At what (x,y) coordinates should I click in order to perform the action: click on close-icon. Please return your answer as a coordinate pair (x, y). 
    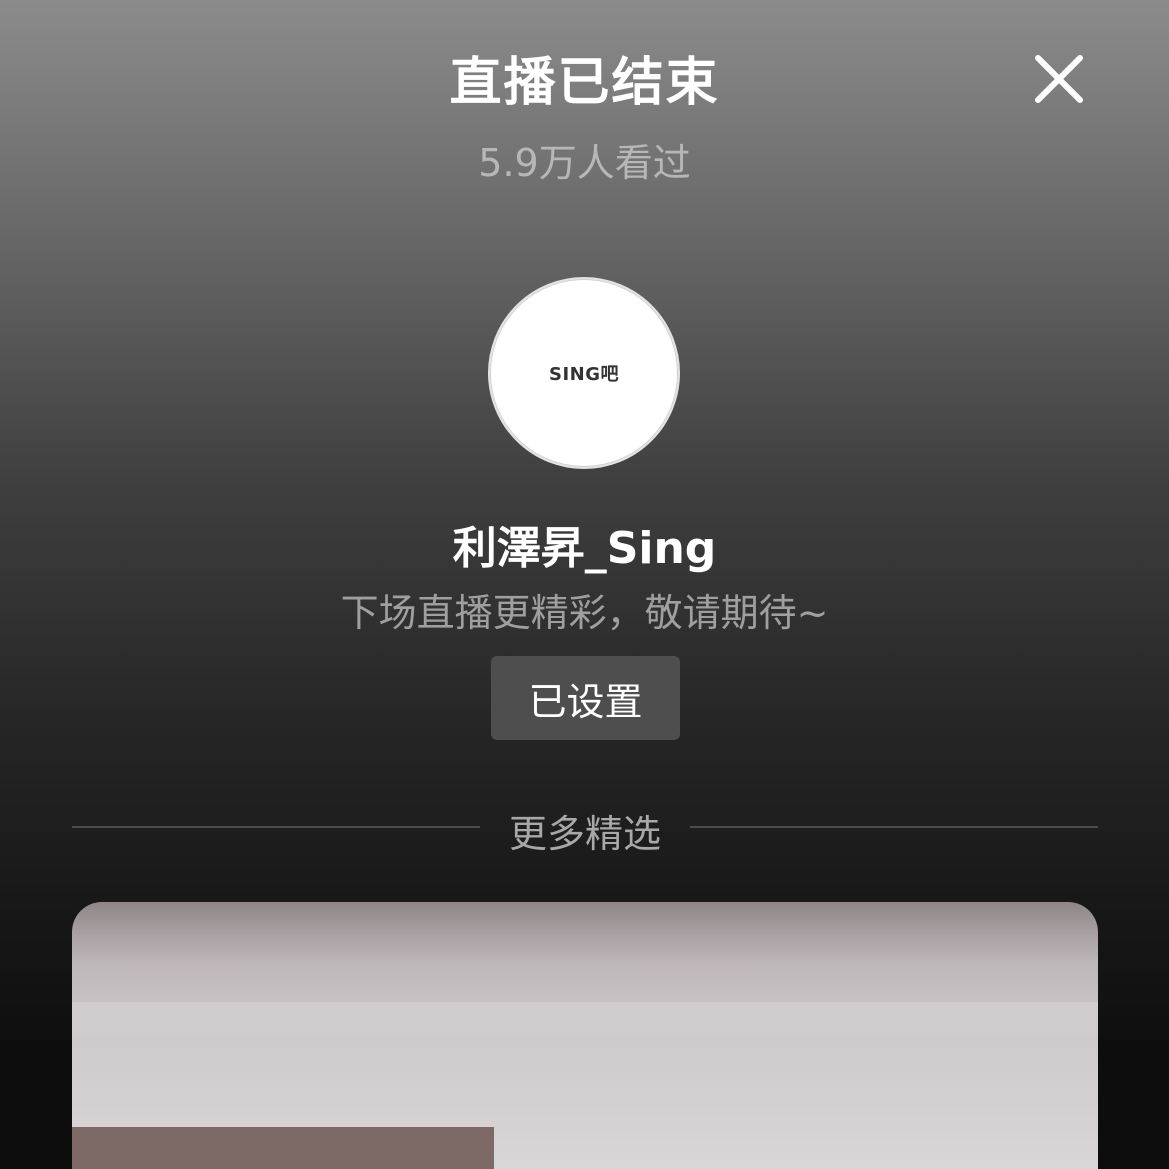
    Looking at the image, I should click on (1059, 79).